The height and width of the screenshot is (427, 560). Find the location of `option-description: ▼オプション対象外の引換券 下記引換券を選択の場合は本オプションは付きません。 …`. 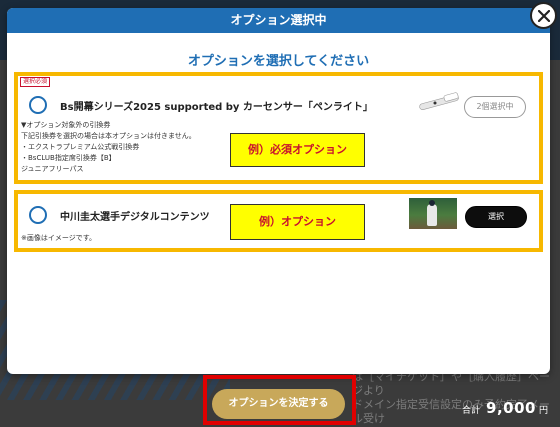

option-description: ▼オプション対象外の引換券 下記引換券を選択の場合は本オプションは付きません。 … is located at coordinates (108, 147).